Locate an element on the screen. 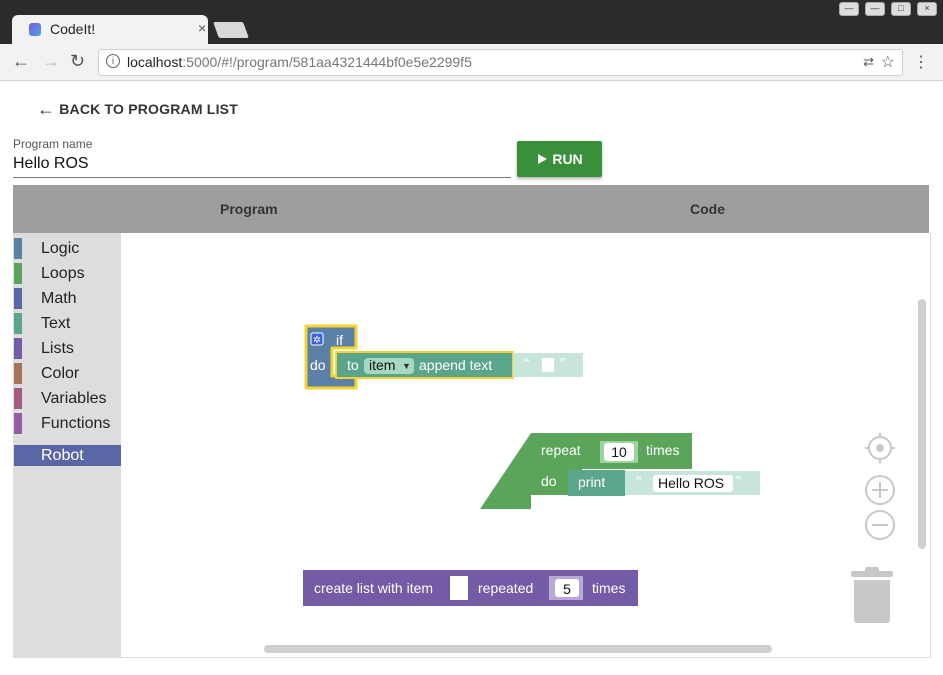 The height and width of the screenshot is (675, 943). repeat-num: 5 is located at coordinates (567, 589).